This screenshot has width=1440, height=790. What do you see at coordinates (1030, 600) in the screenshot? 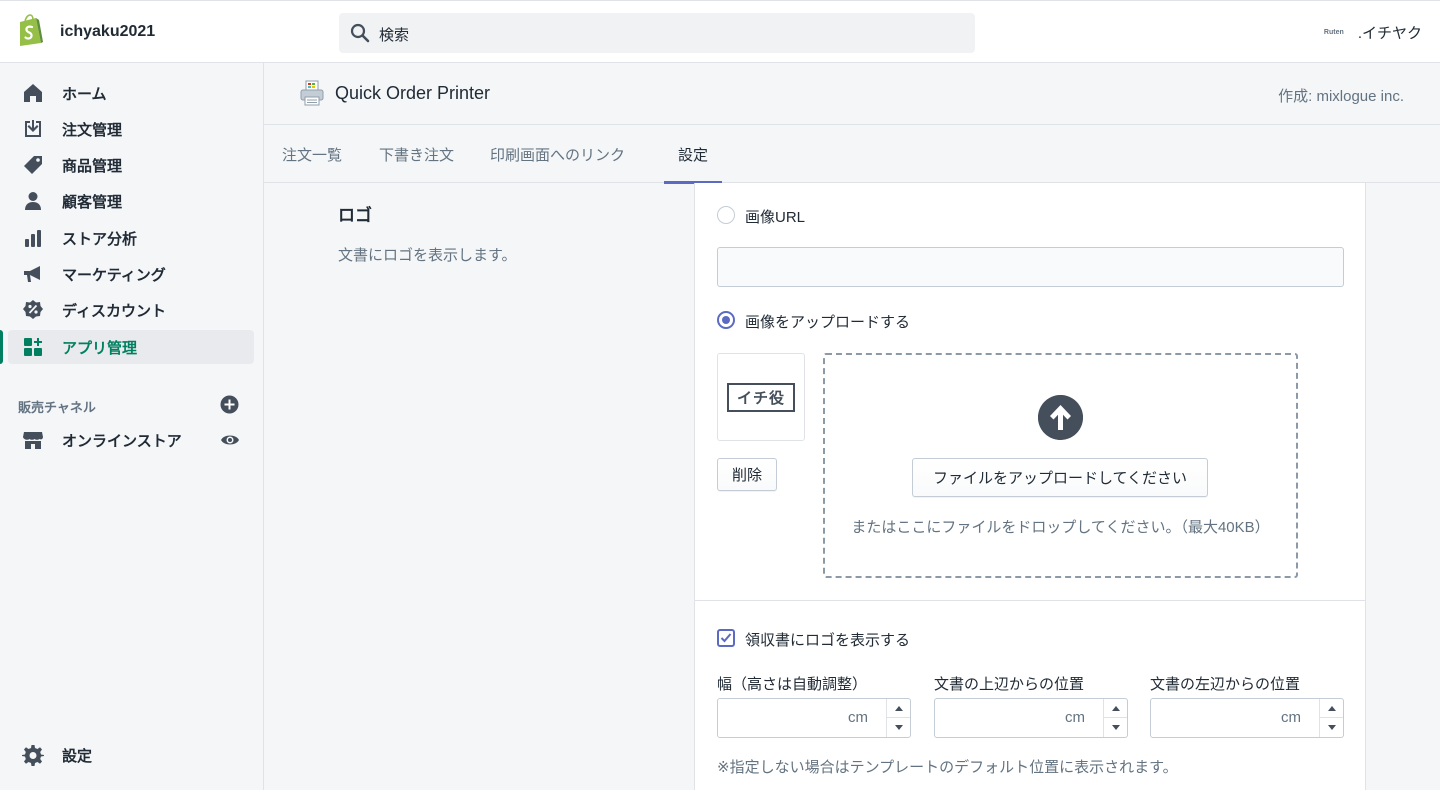
I see `divider` at bounding box center [1030, 600].